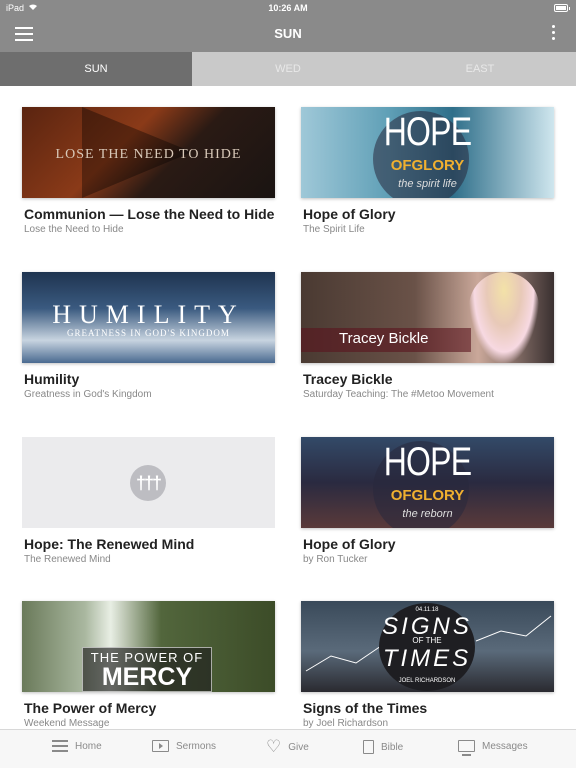 The image size is (576, 768). I want to click on sermon-subtitle: Weekend Message, so click(67, 723).